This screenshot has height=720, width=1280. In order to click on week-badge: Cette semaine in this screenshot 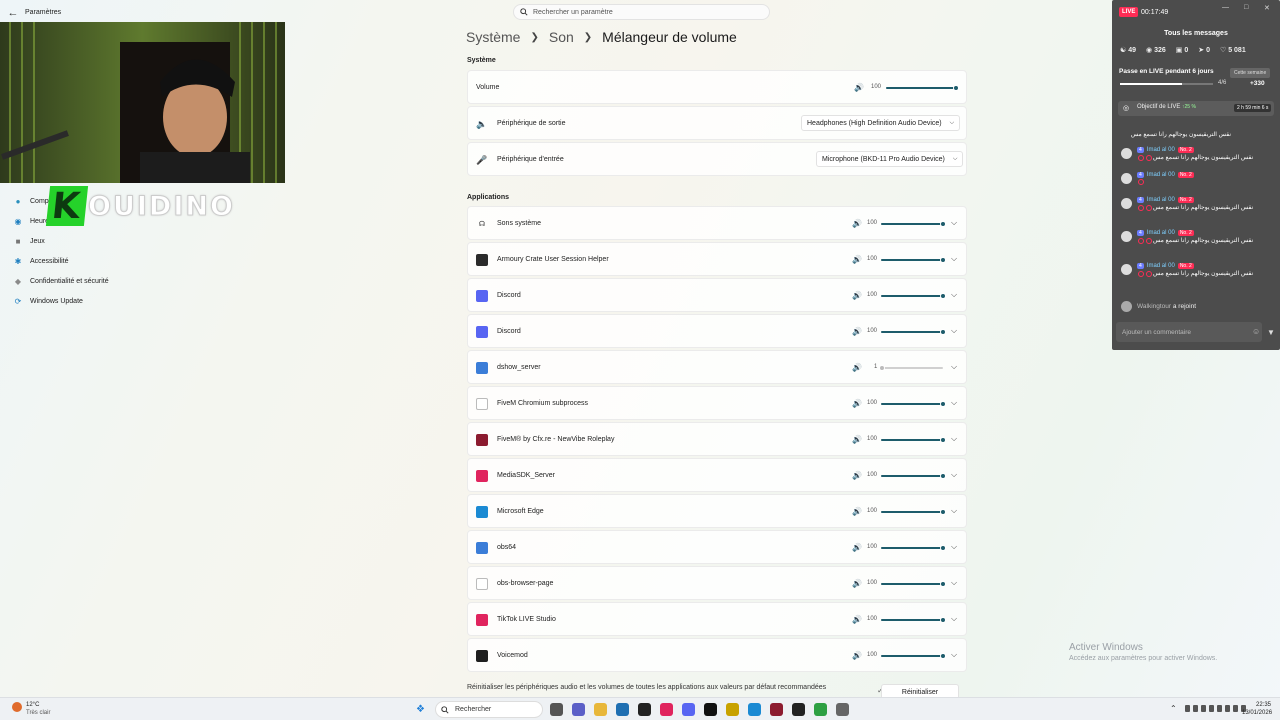, I will do `click(1250, 73)`.